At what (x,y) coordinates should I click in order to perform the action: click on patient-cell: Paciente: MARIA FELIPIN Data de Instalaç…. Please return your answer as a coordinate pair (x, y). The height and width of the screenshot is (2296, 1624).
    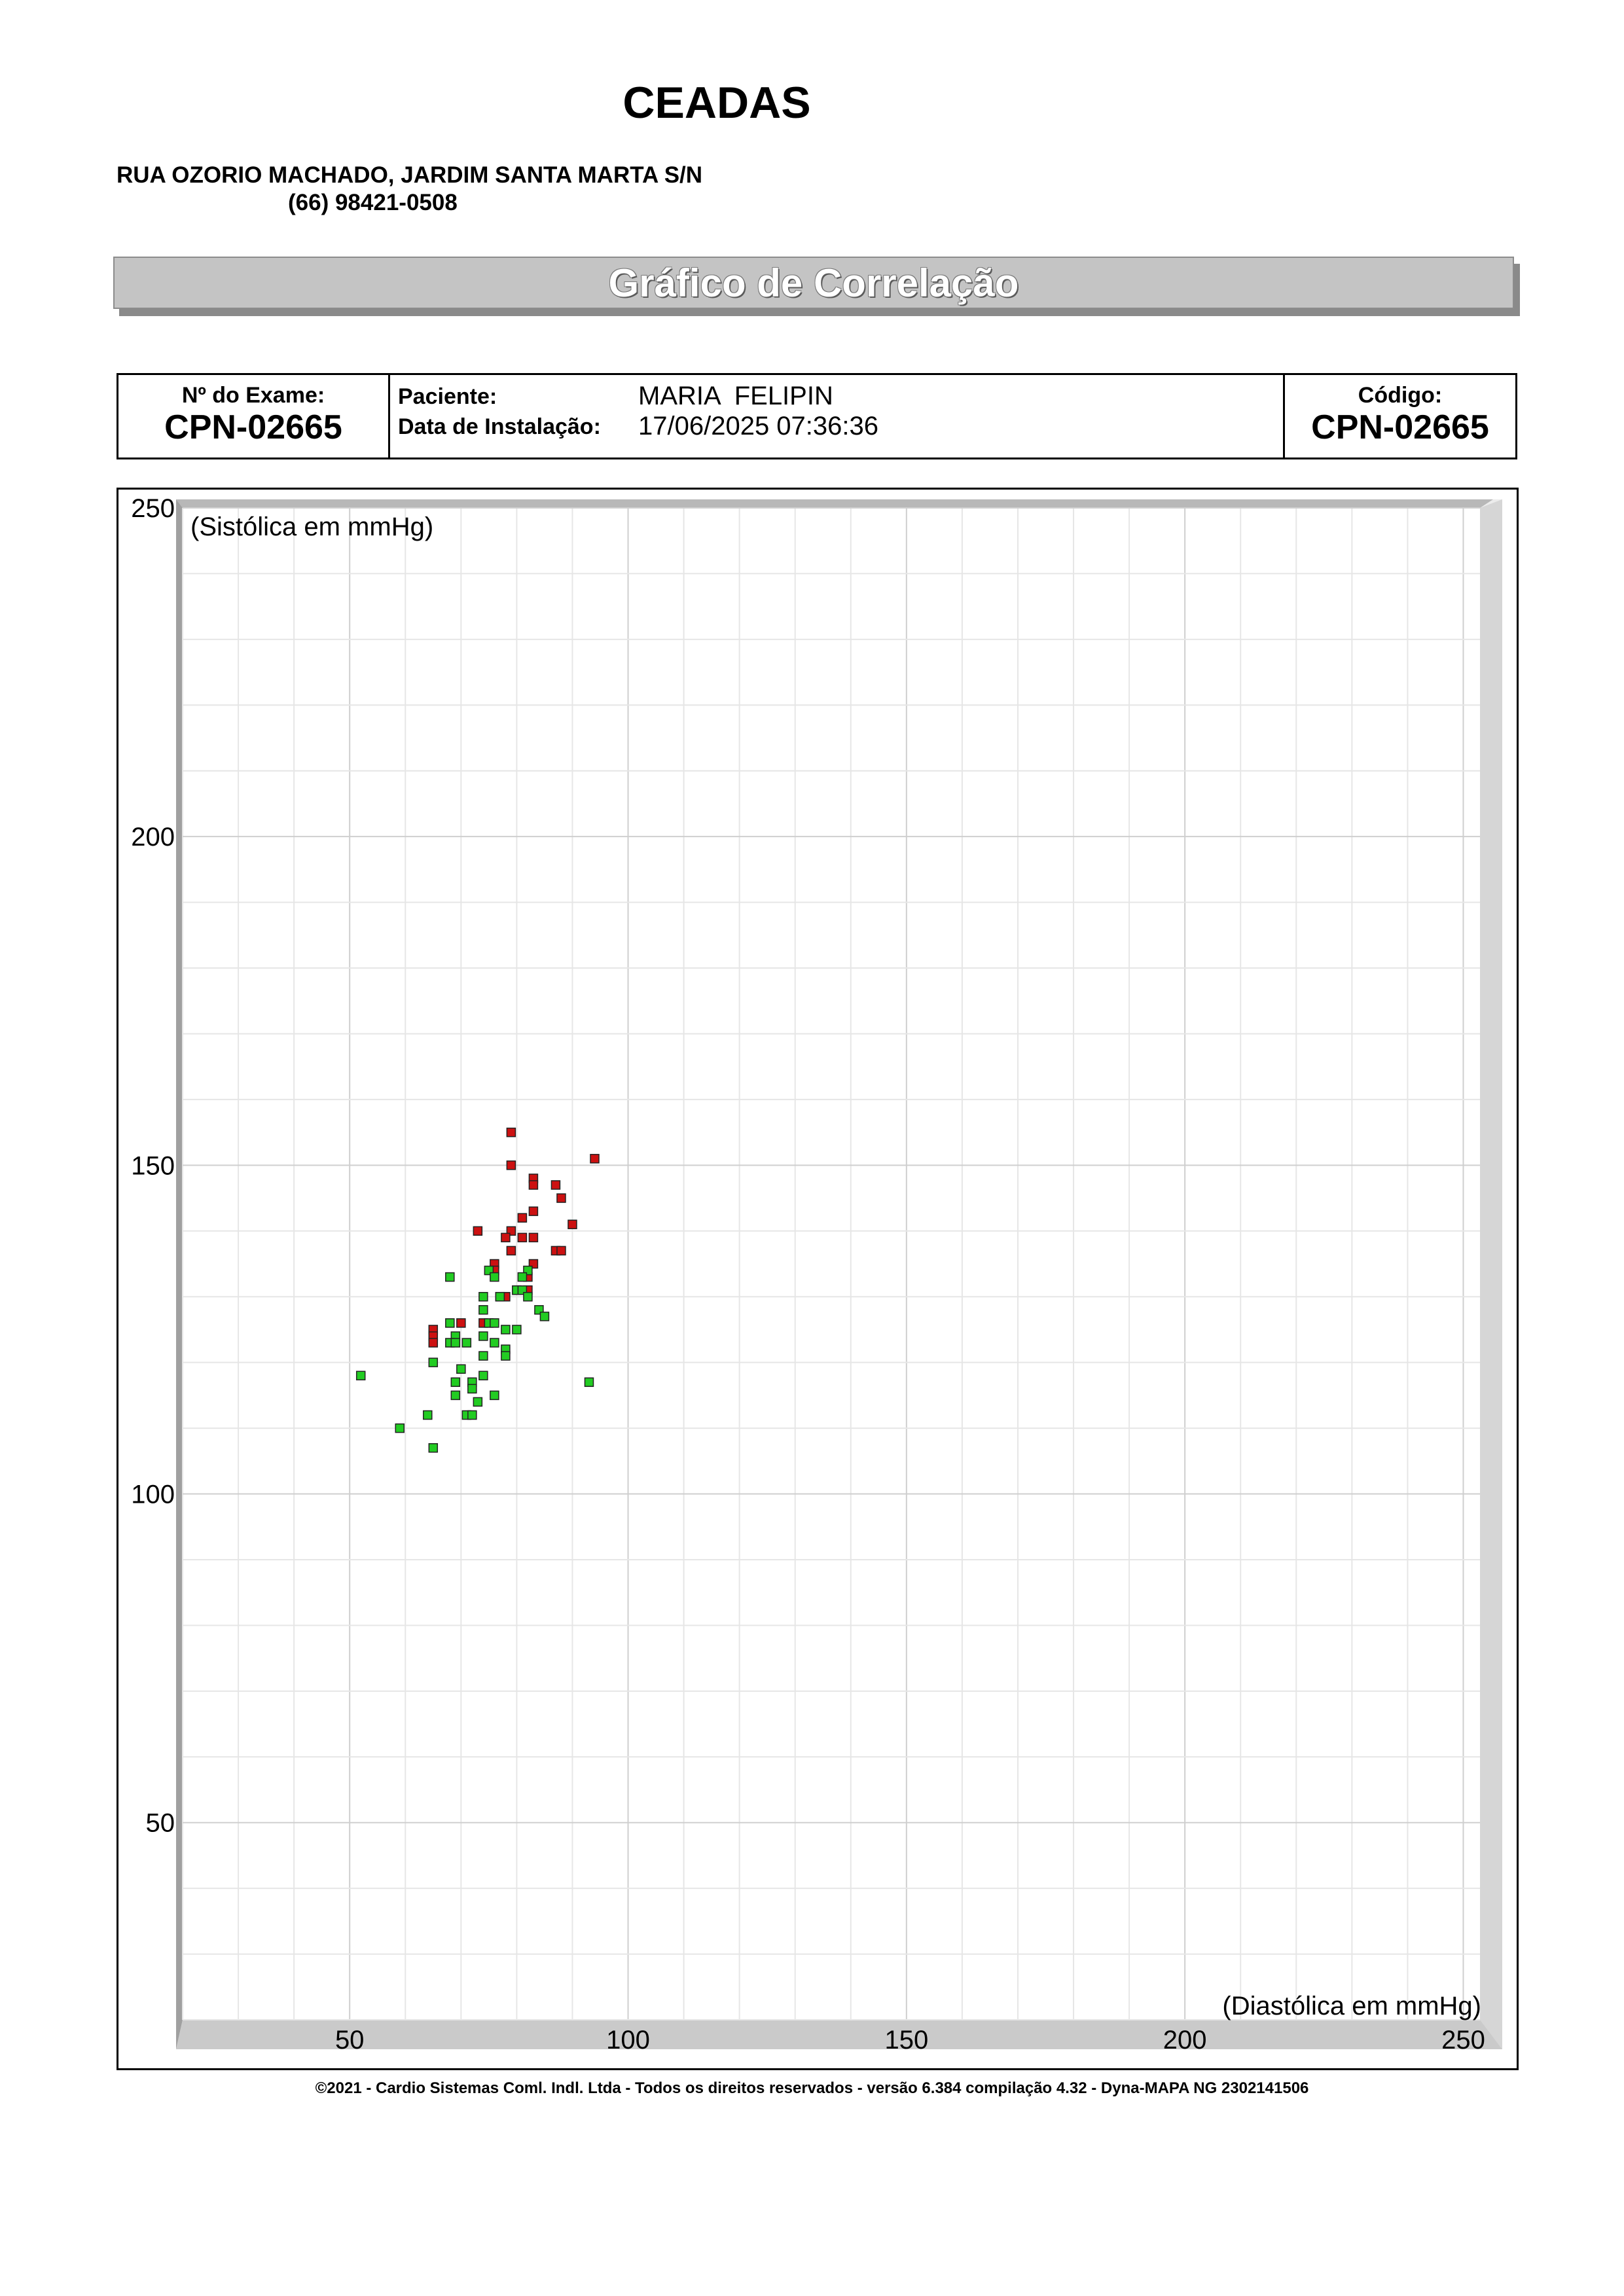
    Looking at the image, I should click on (837, 416).